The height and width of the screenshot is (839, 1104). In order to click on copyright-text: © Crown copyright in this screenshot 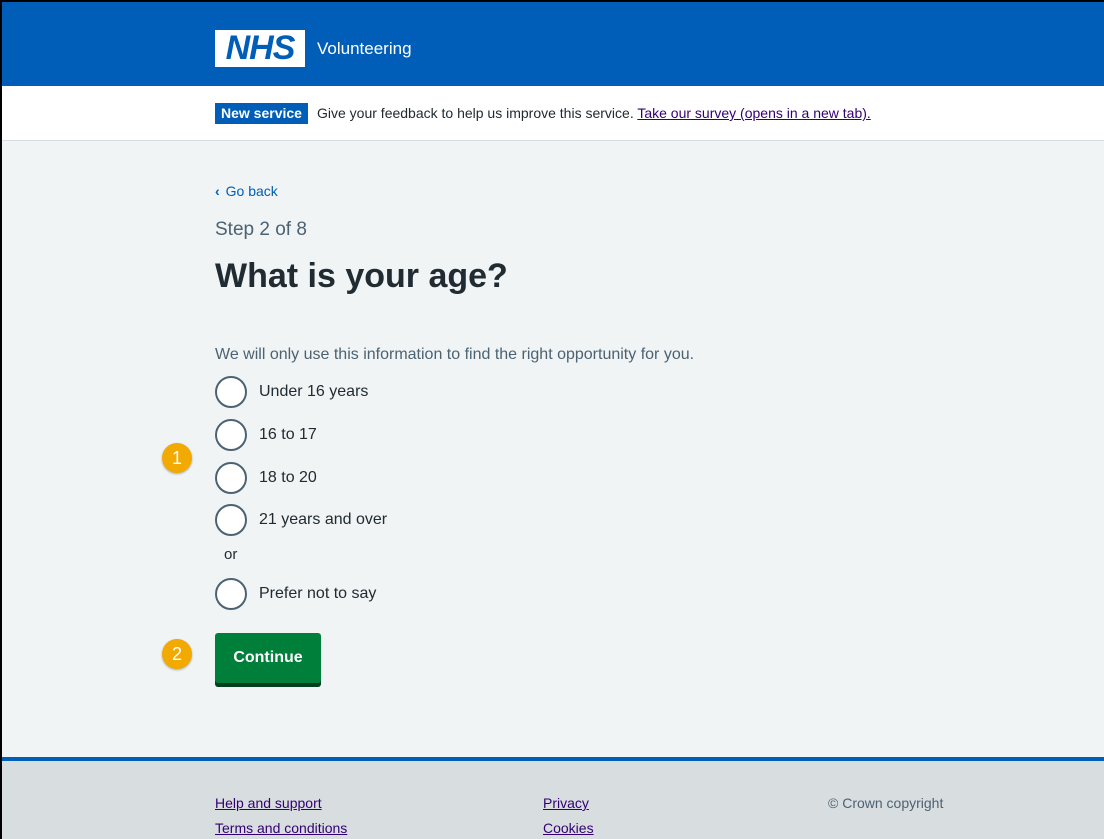, I will do `click(886, 803)`.